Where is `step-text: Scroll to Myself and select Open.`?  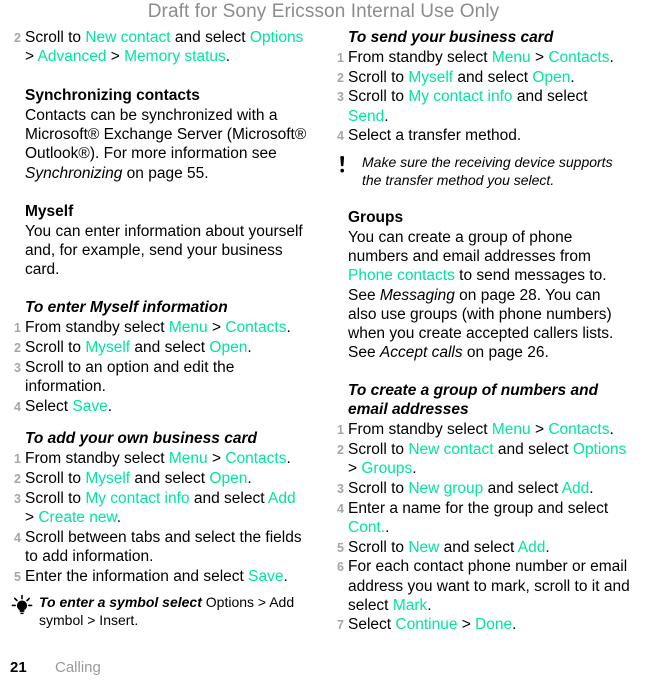 step-text: Scroll to Myself and select Open. is located at coordinates (138, 478).